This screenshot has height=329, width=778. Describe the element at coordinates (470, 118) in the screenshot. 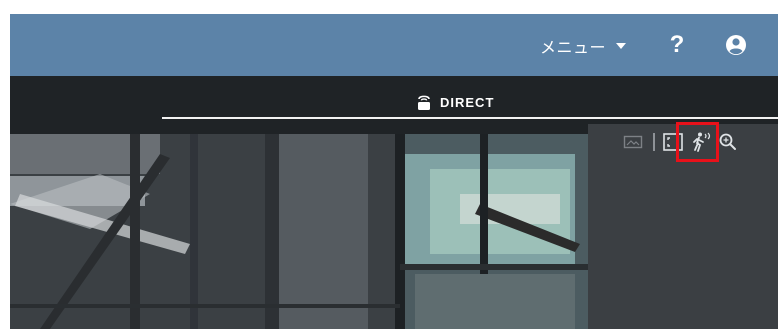

I see `active-tab-underline` at that location.